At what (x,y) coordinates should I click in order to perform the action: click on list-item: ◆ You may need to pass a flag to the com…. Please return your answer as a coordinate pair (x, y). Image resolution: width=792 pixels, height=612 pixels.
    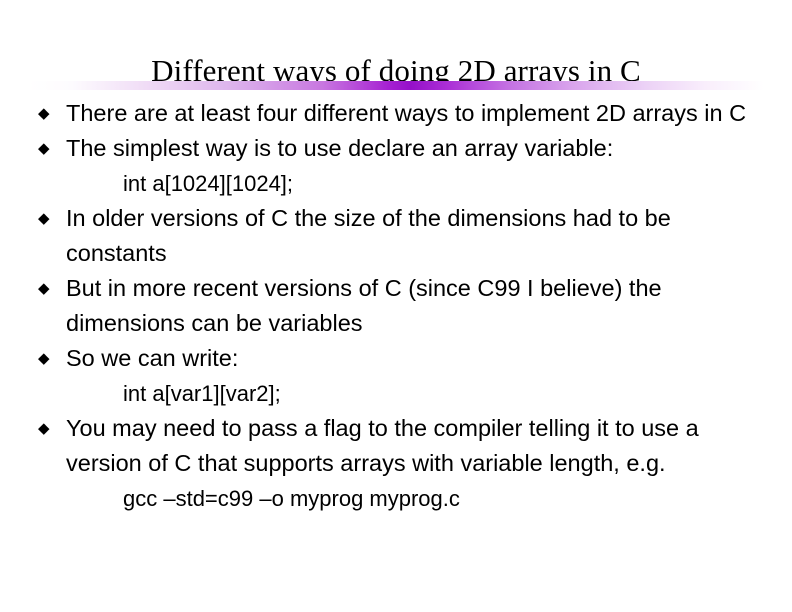
    Looking at the image, I should click on (396, 446).